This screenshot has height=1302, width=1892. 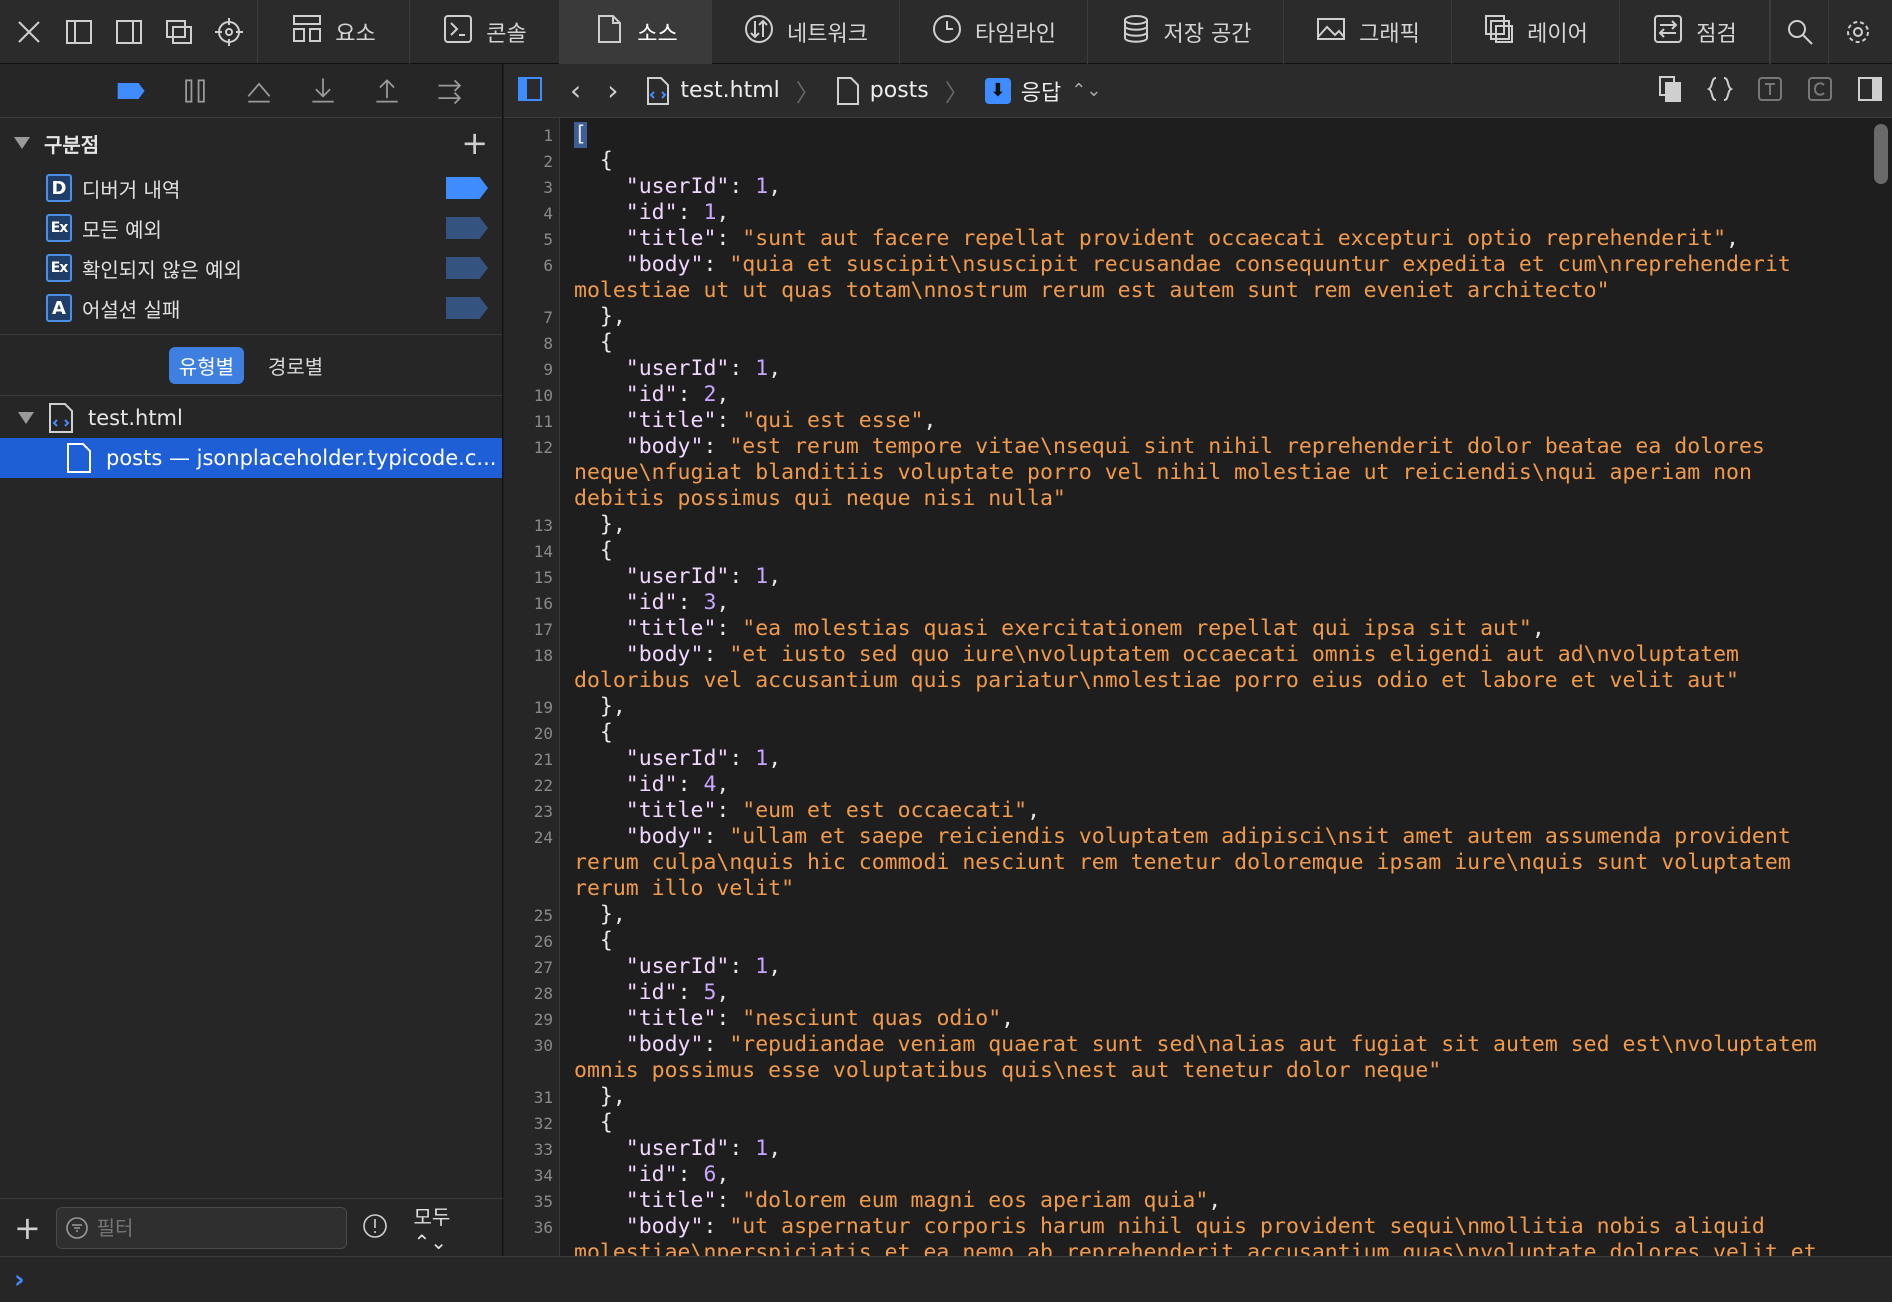 I want to click on tab-console: 콘솔, so click(x=485, y=32).